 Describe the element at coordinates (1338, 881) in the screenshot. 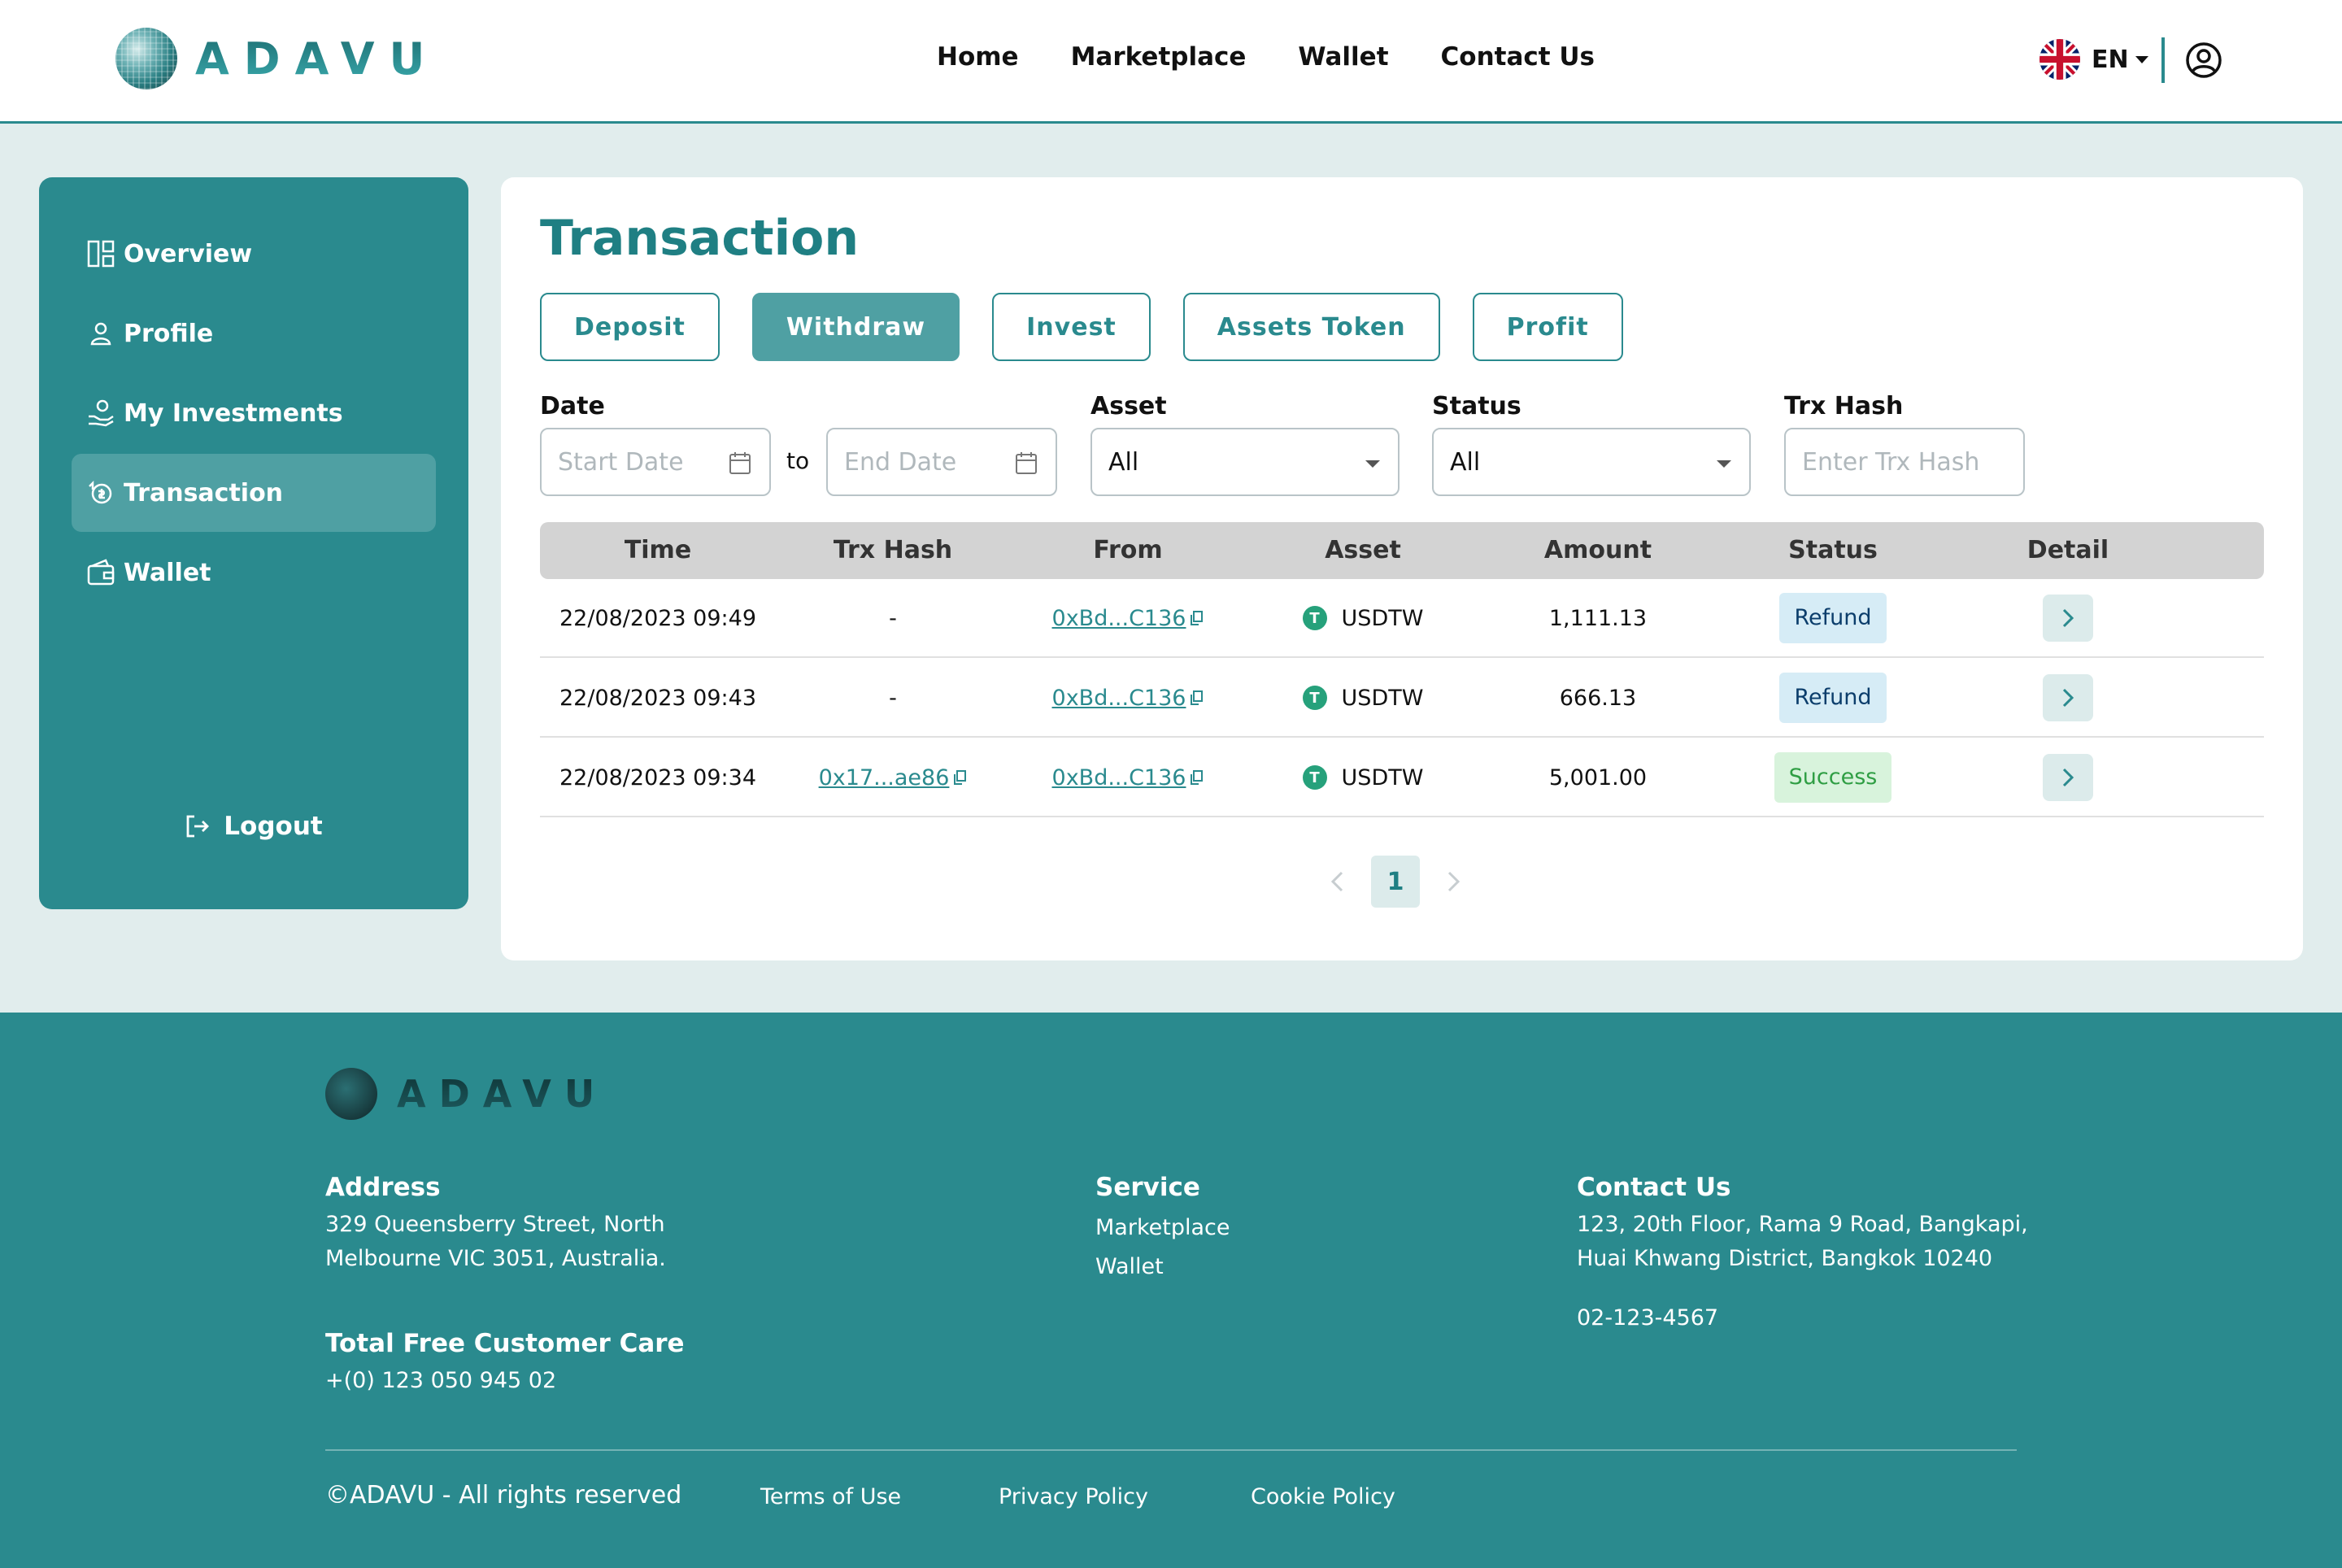

I see `chevron-left-icon` at that location.